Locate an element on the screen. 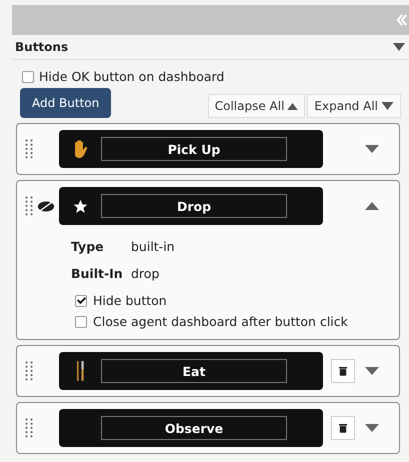  star-icon is located at coordinates (80, 206).